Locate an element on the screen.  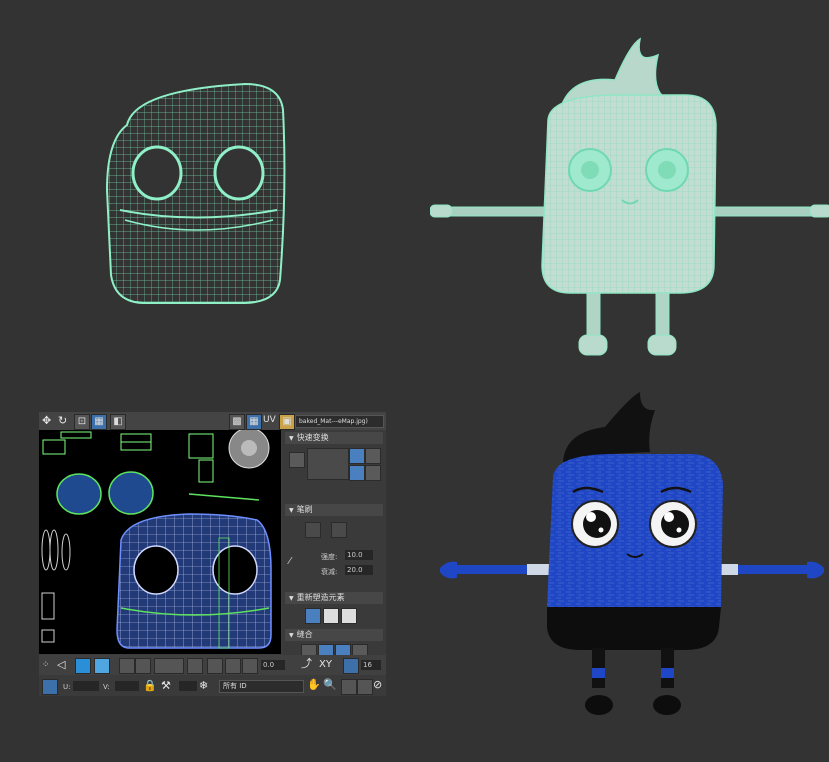
rotate-back-icon is located at coordinates (357, 473).